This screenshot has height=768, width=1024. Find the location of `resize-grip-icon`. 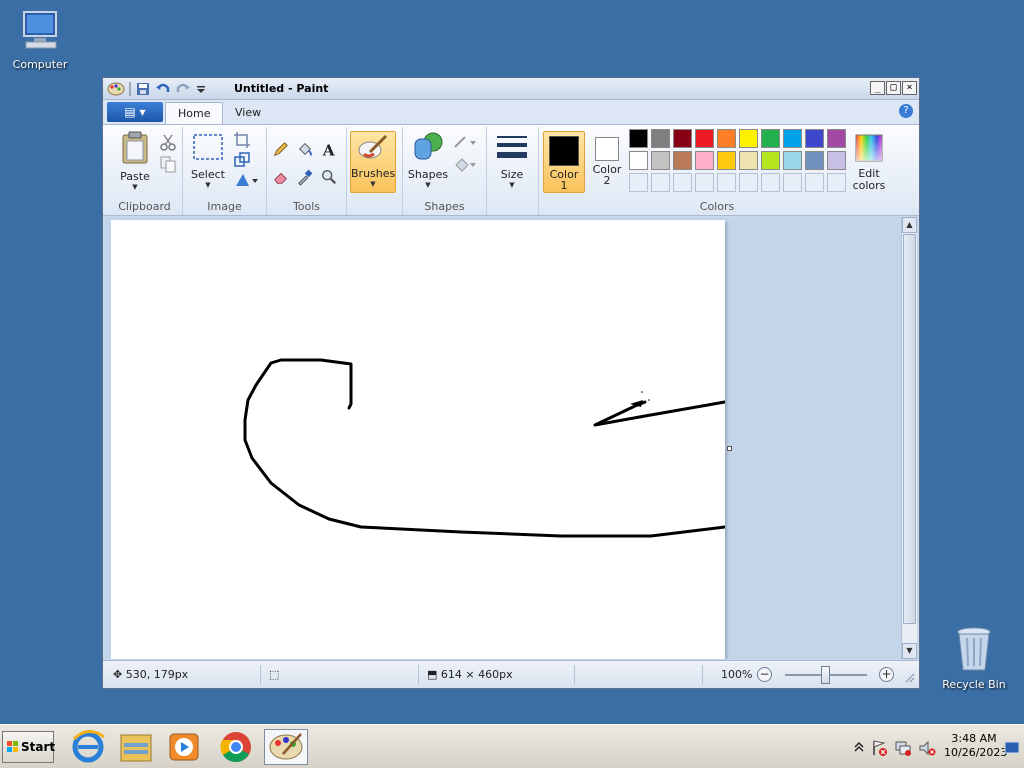

resize-grip-icon is located at coordinates (909, 677).